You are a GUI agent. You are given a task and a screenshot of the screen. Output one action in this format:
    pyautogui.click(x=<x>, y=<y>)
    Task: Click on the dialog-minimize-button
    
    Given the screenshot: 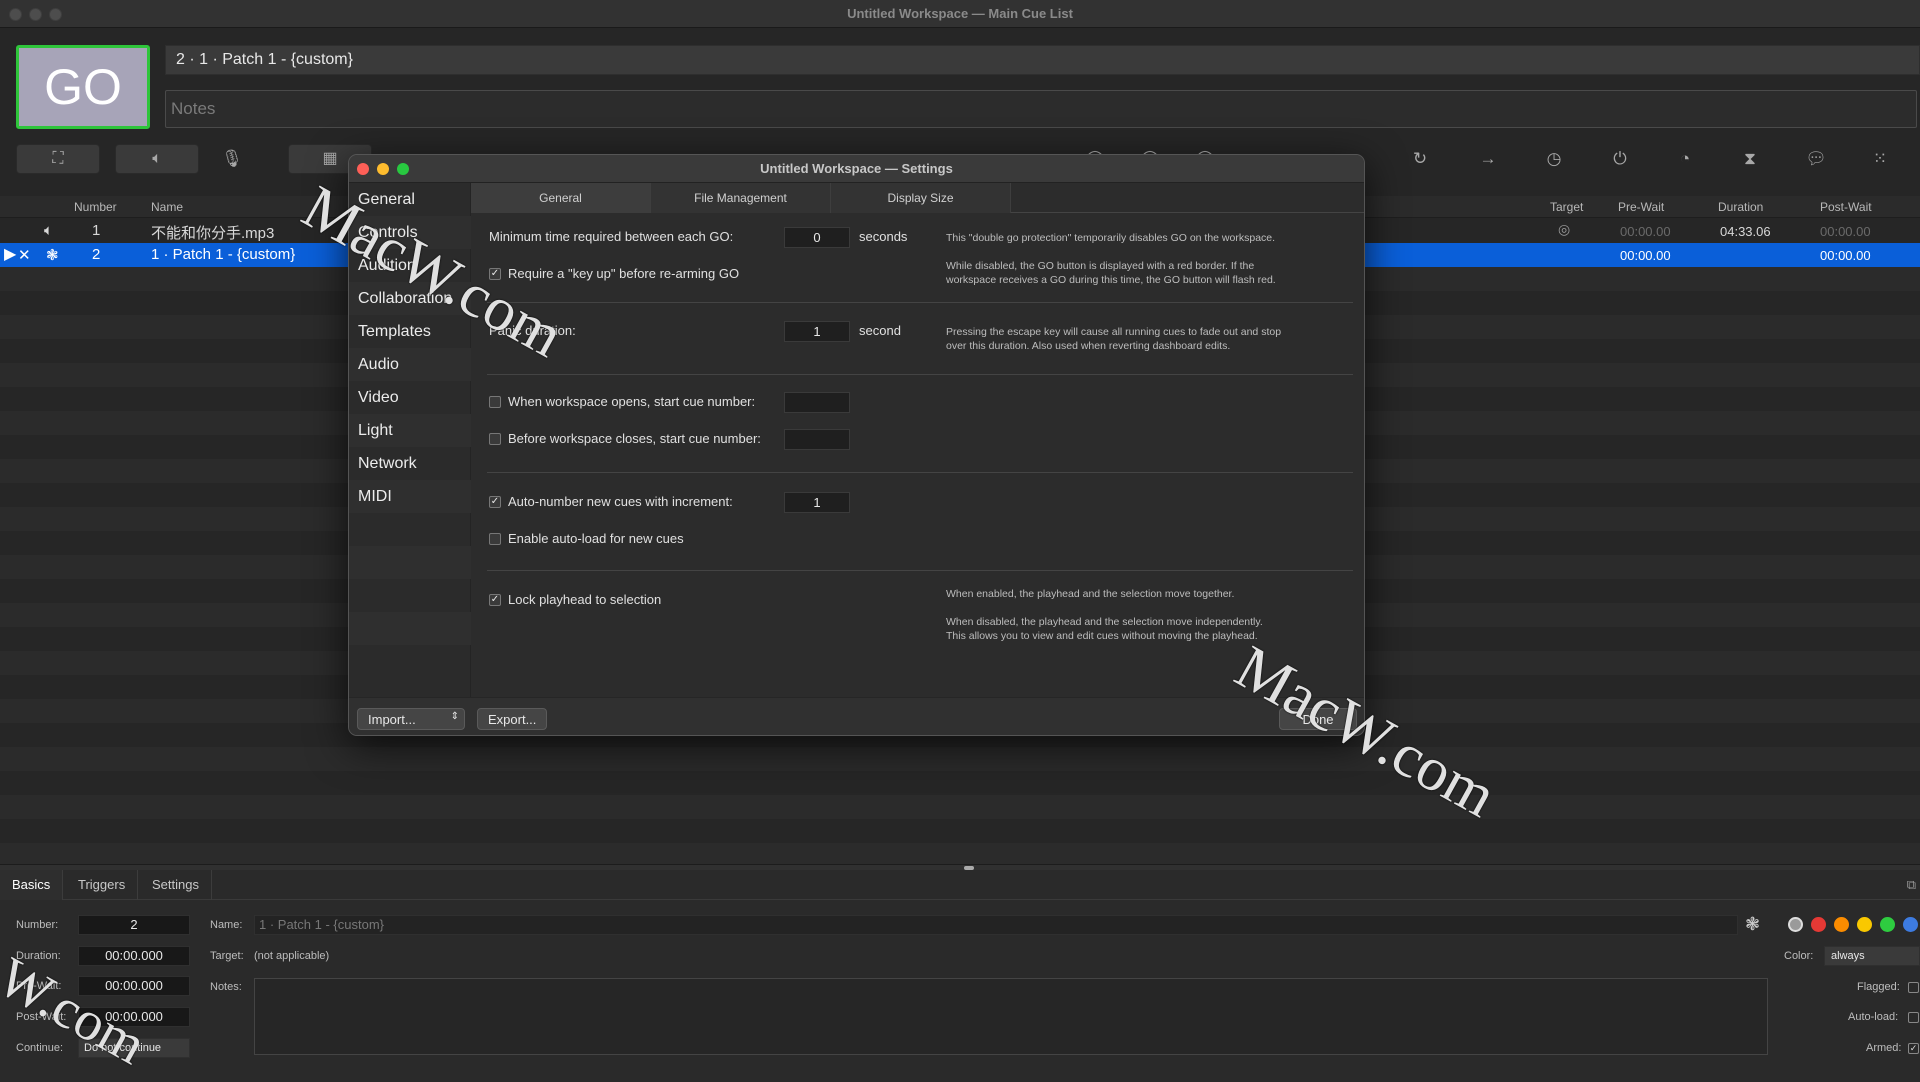 What is the action you would take?
    pyautogui.click(x=383, y=169)
    